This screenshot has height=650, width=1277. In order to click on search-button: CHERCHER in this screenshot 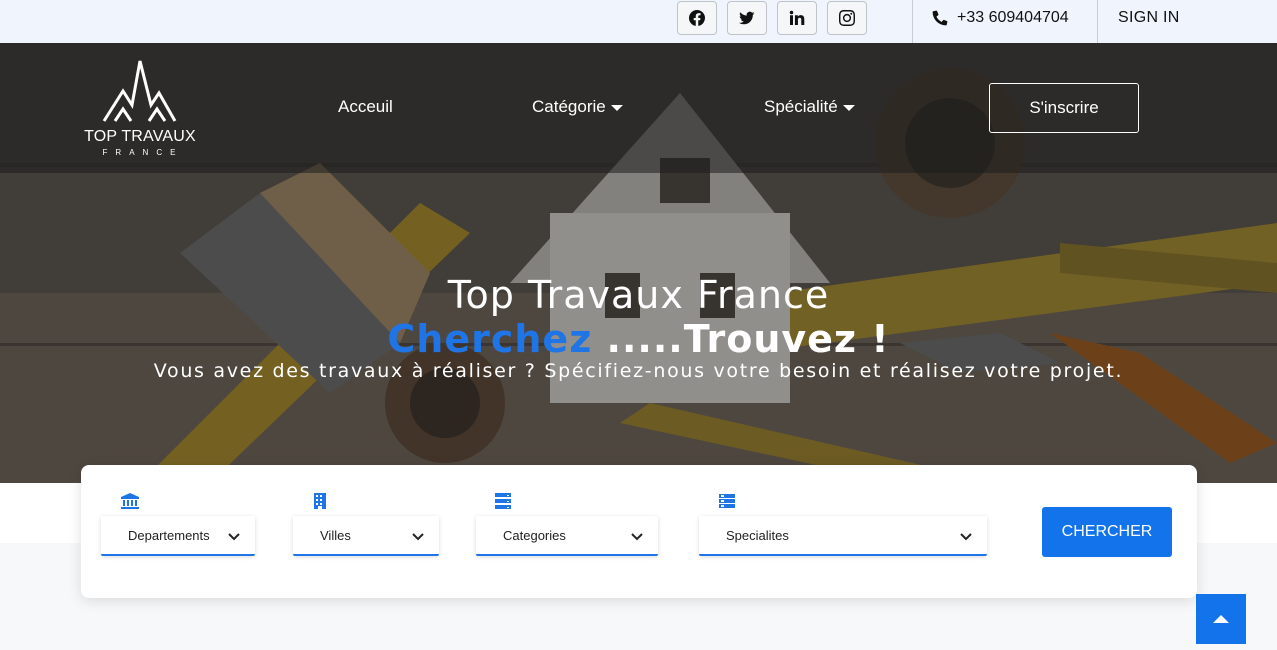, I will do `click(1107, 532)`.